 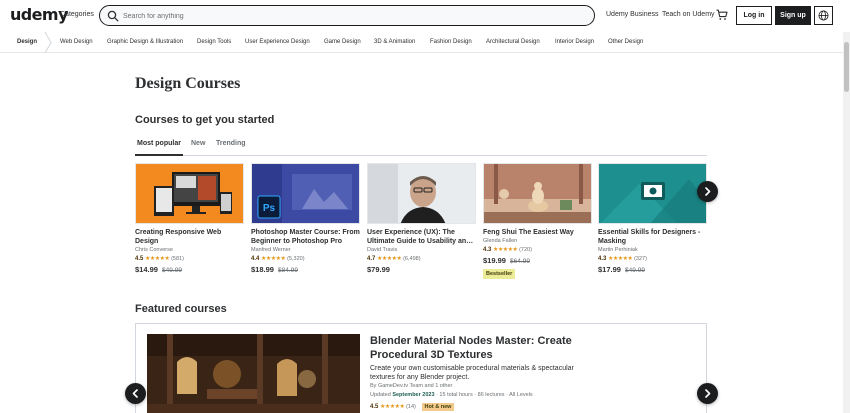 What do you see at coordinates (754, 15) in the screenshot?
I see `login-button: Log in` at bounding box center [754, 15].